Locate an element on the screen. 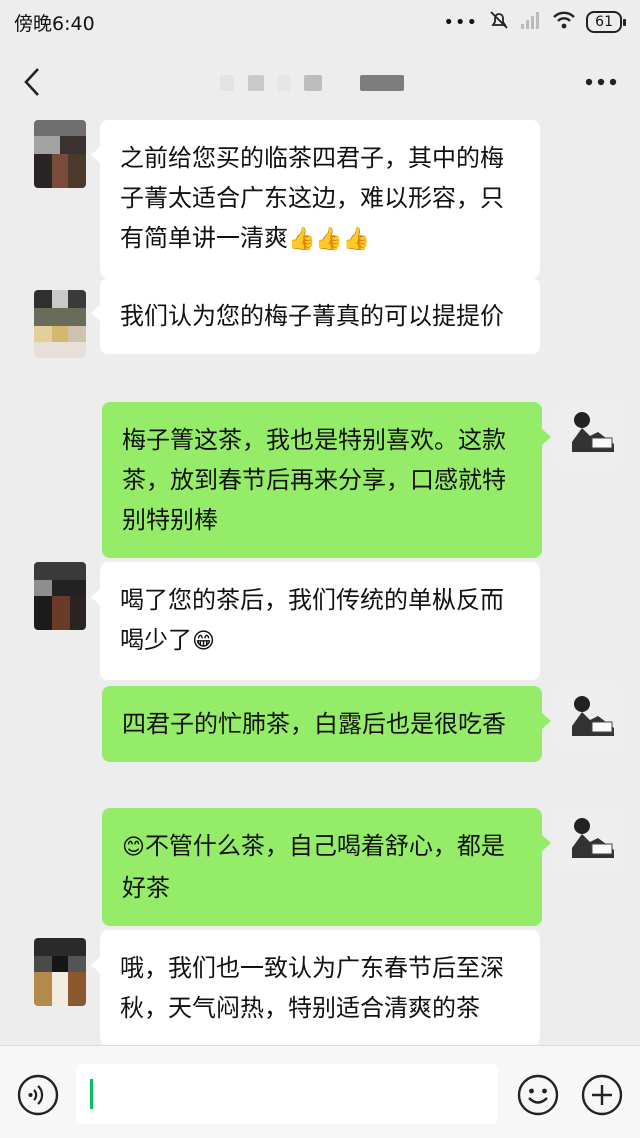 Image resolution: width=640 pixels, height=1138 pixels. smiling-face-icon: 😊 is located at coordinates (133, 847).